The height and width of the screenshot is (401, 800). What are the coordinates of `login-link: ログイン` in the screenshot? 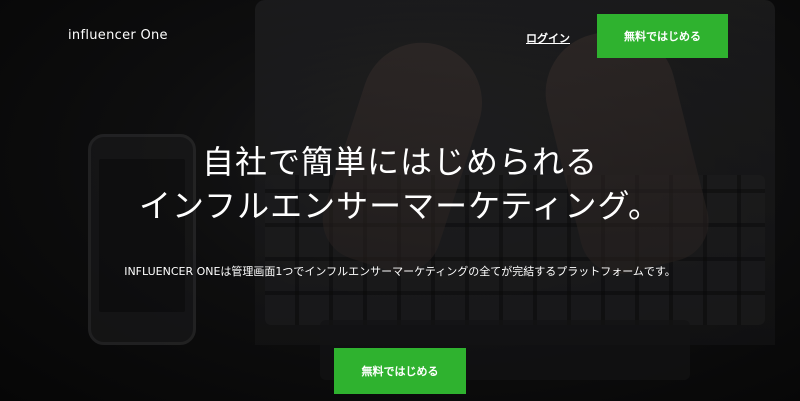 It's located at (548, 38).